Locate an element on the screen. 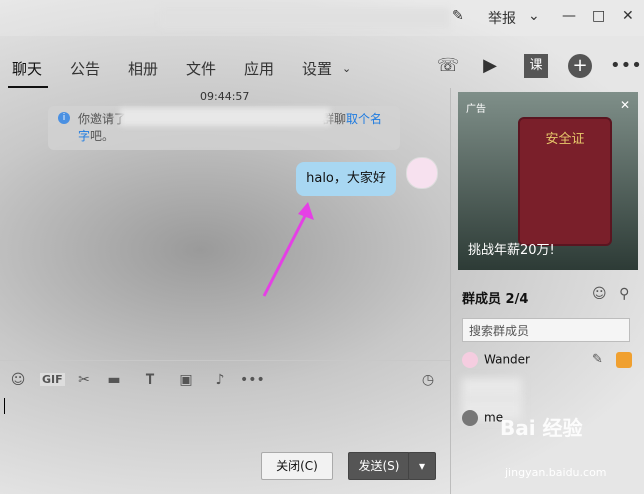  image-icon: ▣ is located at coordinates (186, 380).